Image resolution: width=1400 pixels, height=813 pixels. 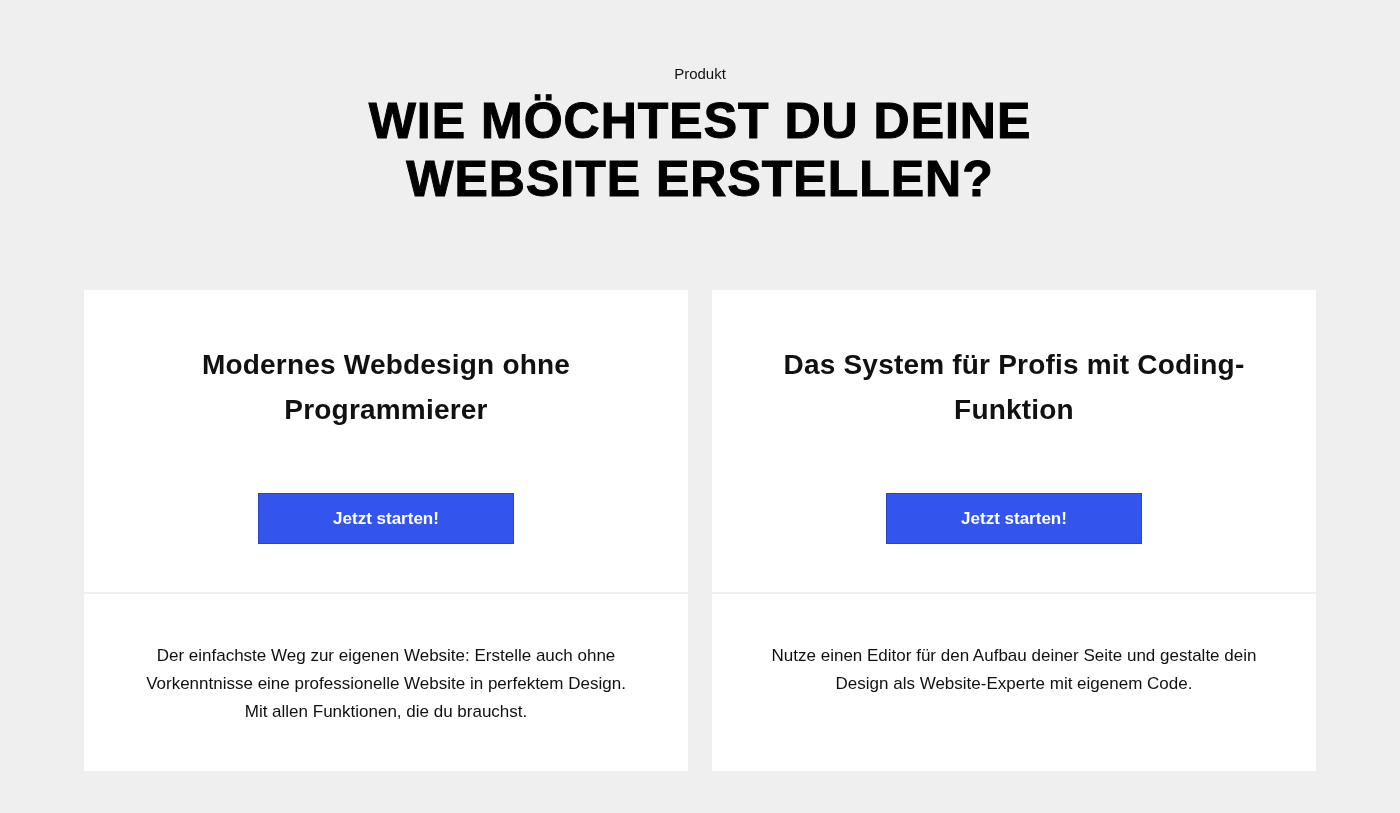 I want to click on card-description: Nutze einen Editor für den Aufbau deiner Seite und gestalte dein Design als Website-Experte mit eigenem Code., so click(x=1014, y=670).